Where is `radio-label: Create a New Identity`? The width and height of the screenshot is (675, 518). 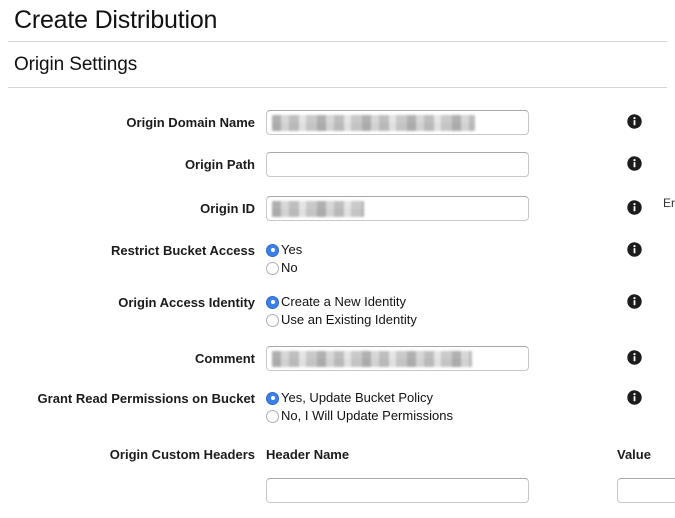 radio-label: Create a New Identity is located at coordinates (344, 301).